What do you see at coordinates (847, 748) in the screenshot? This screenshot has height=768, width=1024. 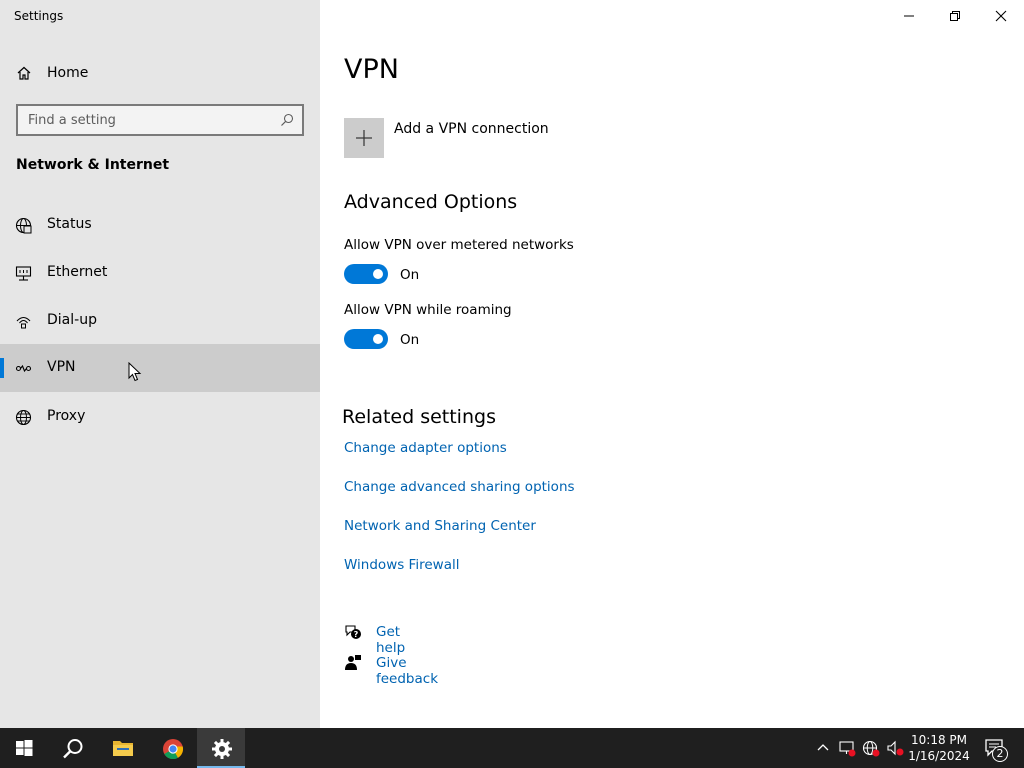 I see `network-alert-icon` at bounding box center [847, 748].